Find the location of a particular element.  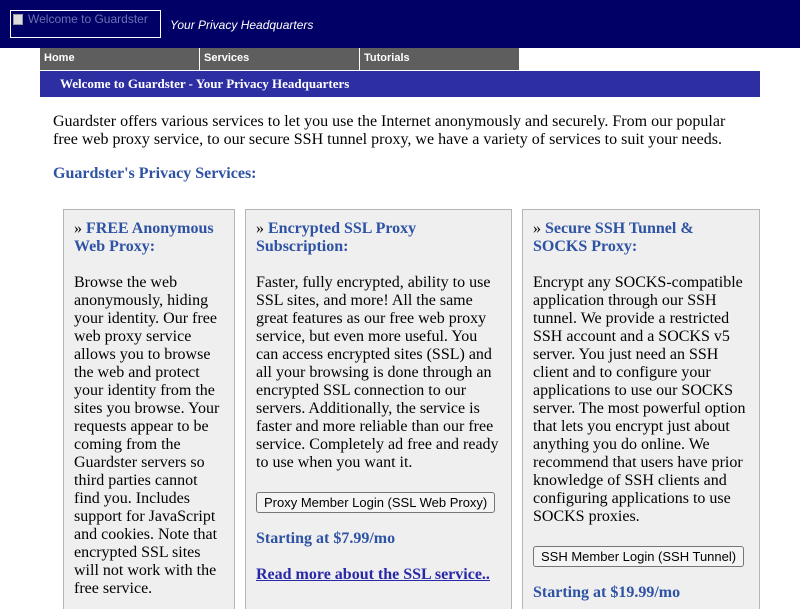

service-title-text: Encrypted SSL Proxy Subscription: is located at coordinates (336, 237).